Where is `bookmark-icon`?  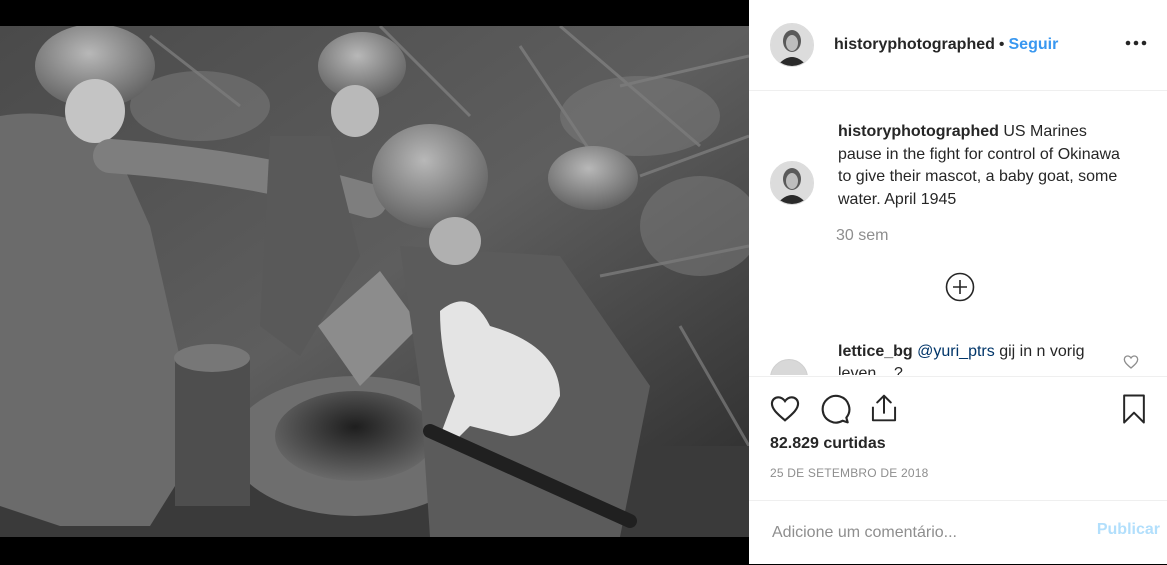
bookmark-icon is located at coordinates (1134, 411).